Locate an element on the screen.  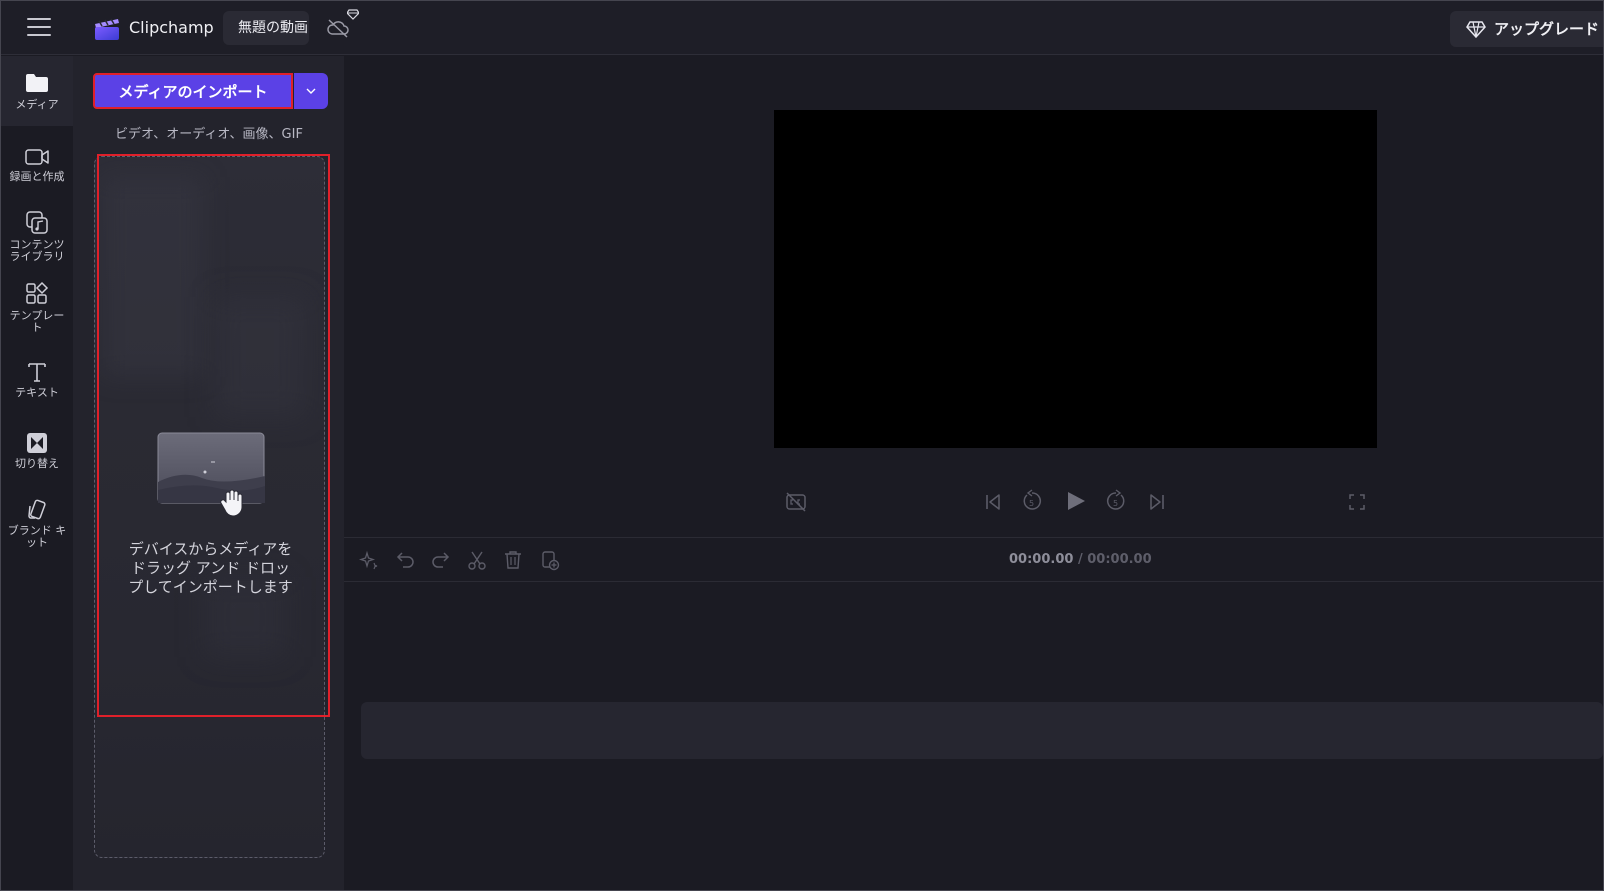
timecode-display: 00:00.00 / 00:00.00 is located at coordinates (1080, 559).